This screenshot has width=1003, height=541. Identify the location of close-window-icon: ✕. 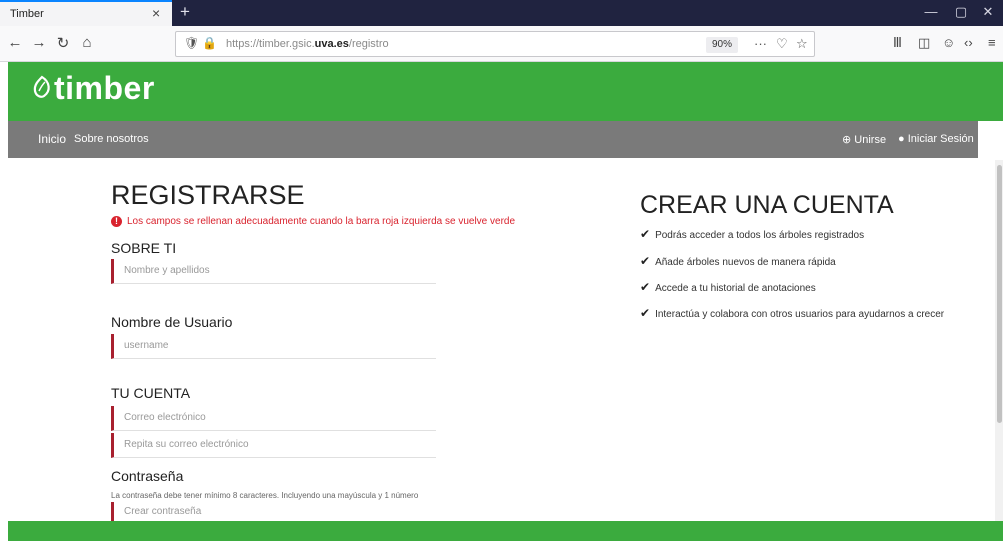
(988, 12).